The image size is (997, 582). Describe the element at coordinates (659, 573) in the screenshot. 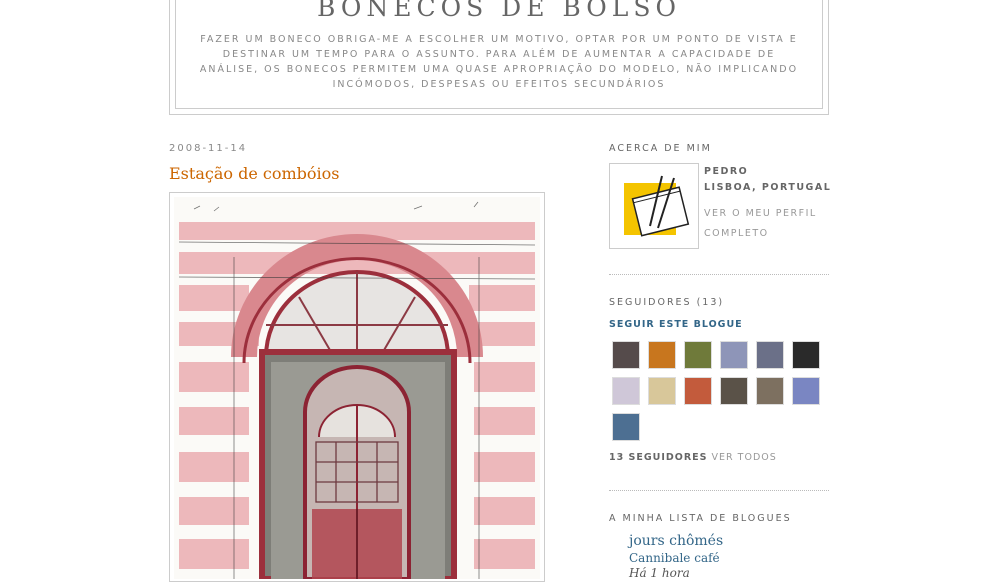

I see `bloglist-item-time: Há 1 hora` at that location.